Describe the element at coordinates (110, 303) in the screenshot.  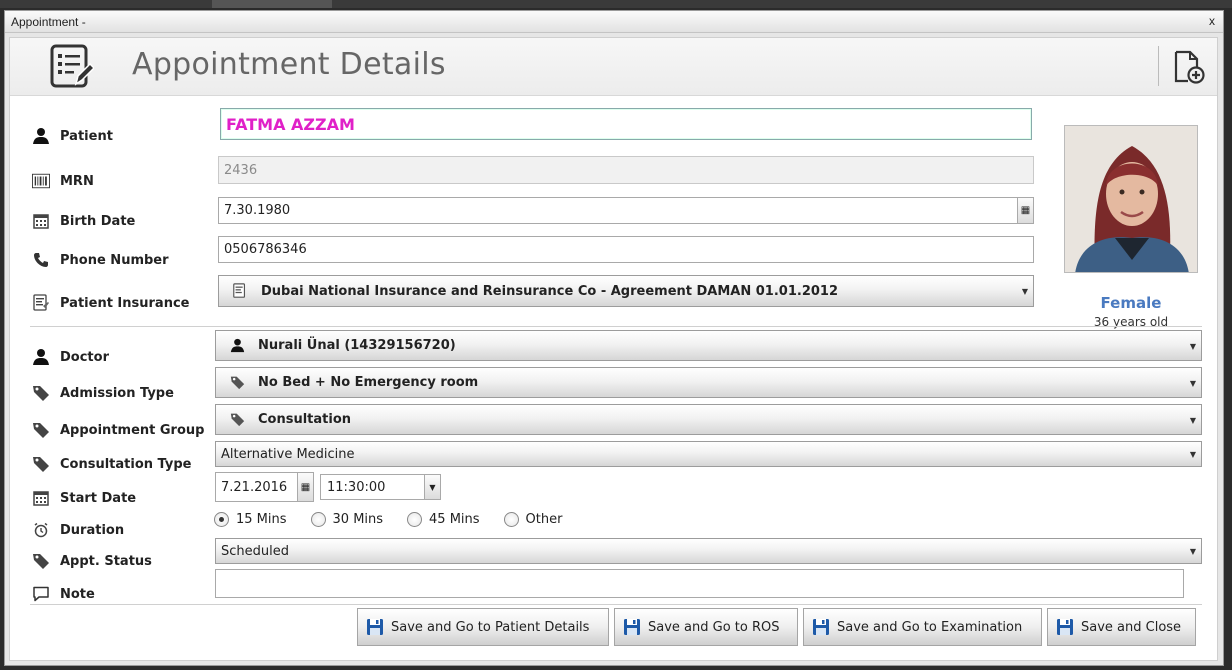
I see `insurance-label: Patient Insurance` at that location.